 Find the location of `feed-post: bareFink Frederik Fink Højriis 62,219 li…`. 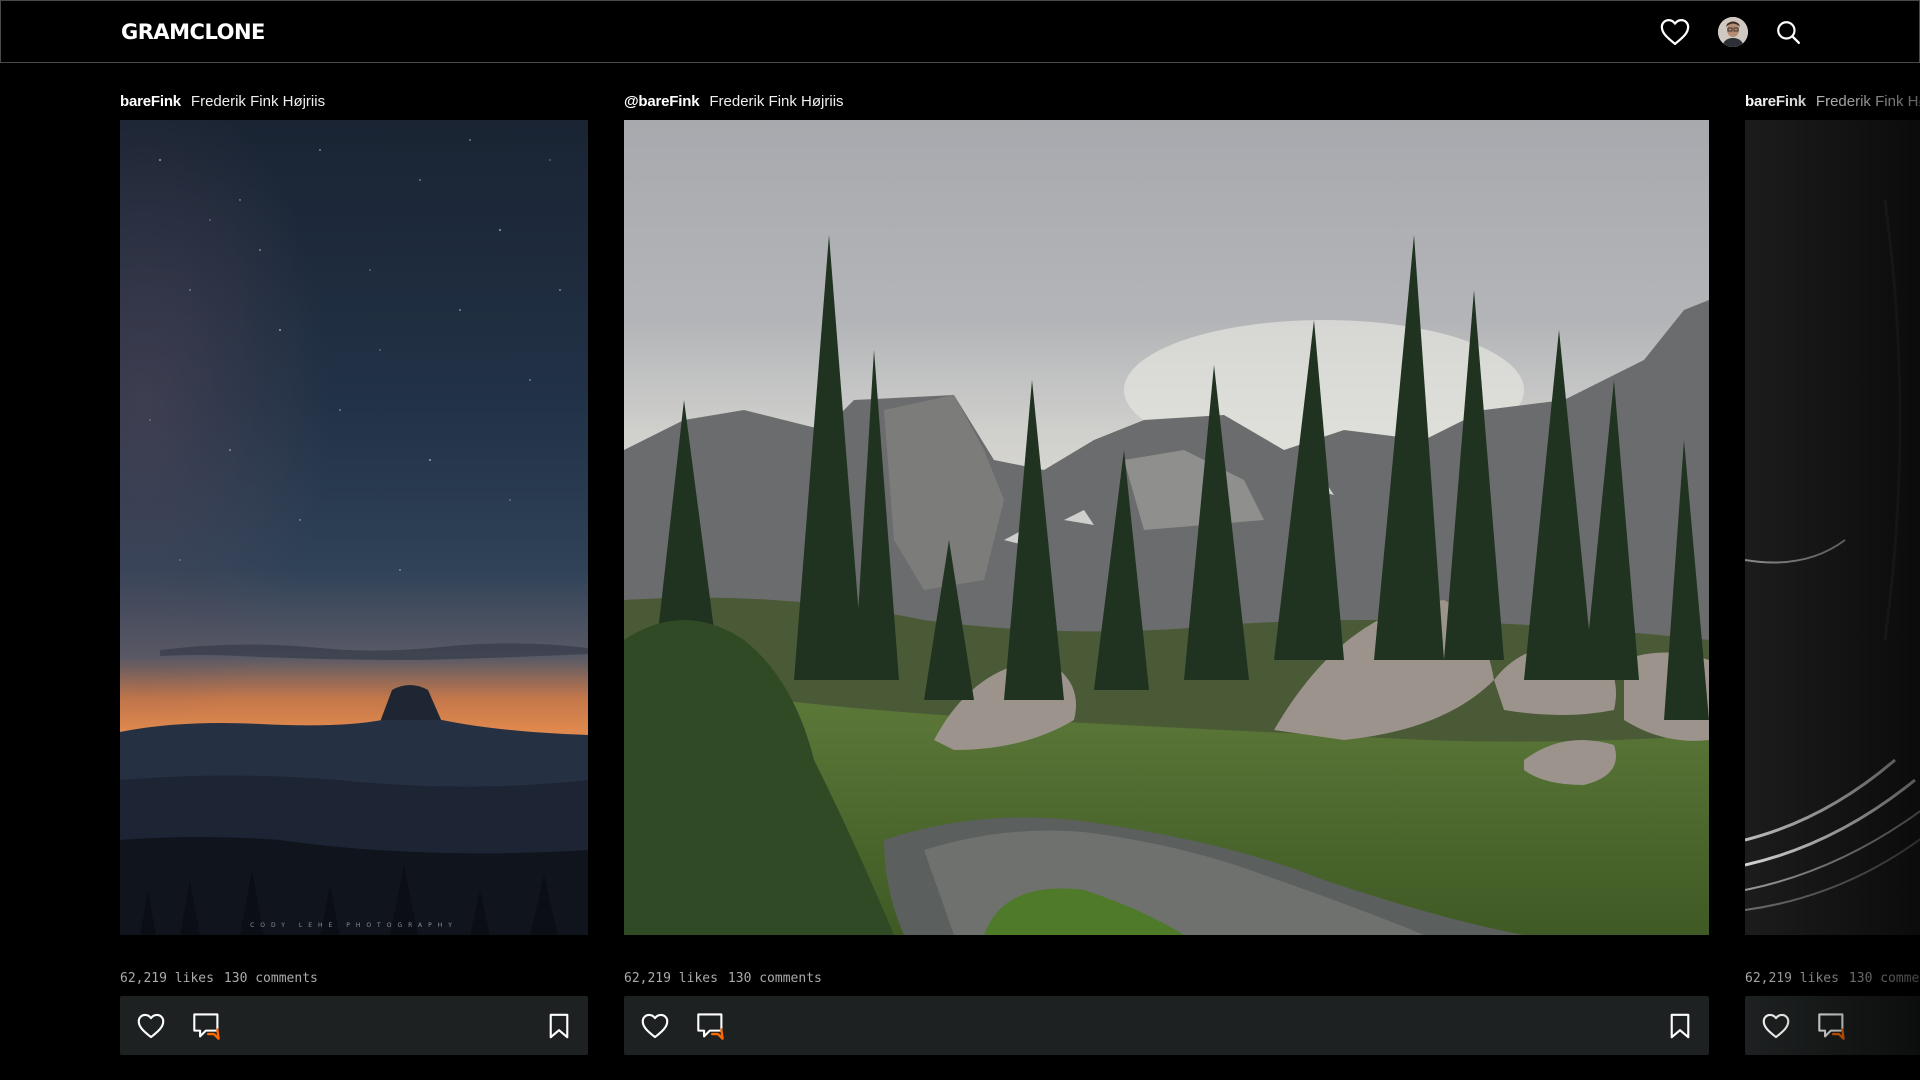

feed-post: bareFink Frederik Fink Højriis 62,219 li… is located at coordinates (1832, 573).